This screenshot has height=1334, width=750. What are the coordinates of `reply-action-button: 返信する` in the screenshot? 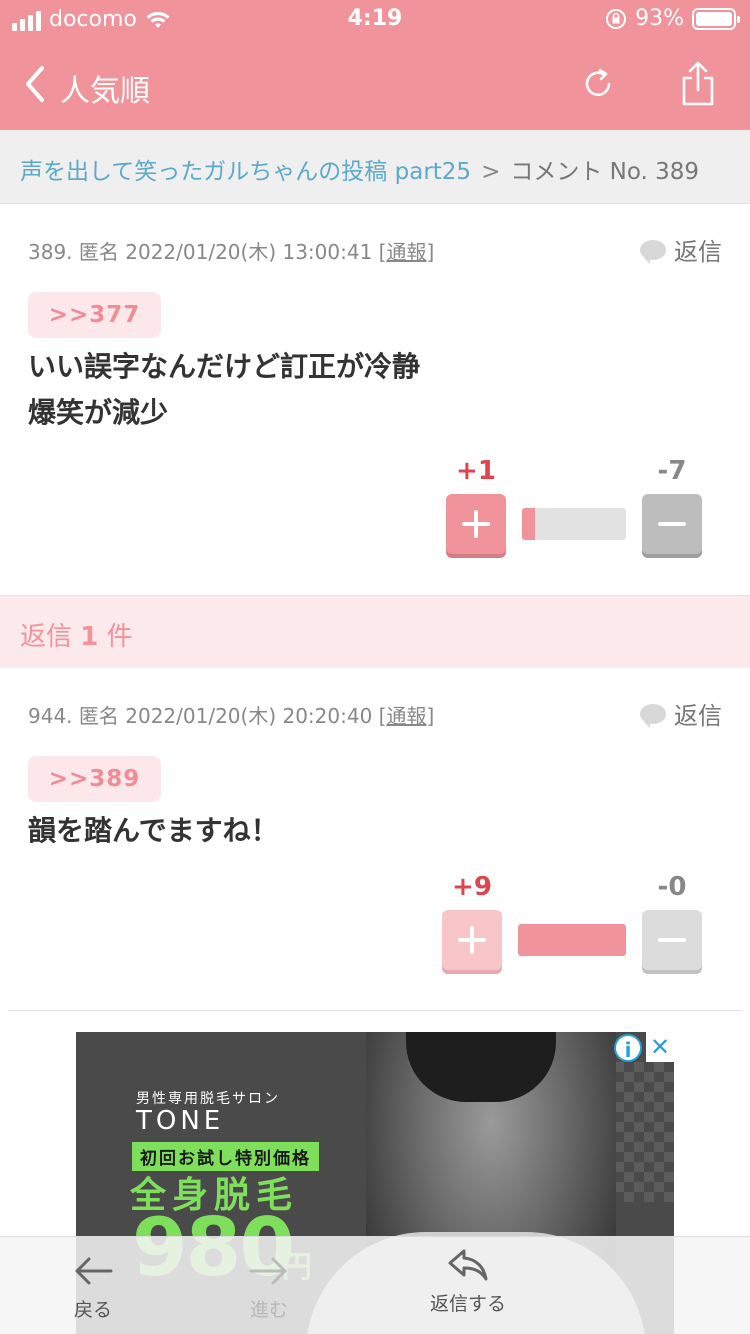 It's located at (468, 1285).